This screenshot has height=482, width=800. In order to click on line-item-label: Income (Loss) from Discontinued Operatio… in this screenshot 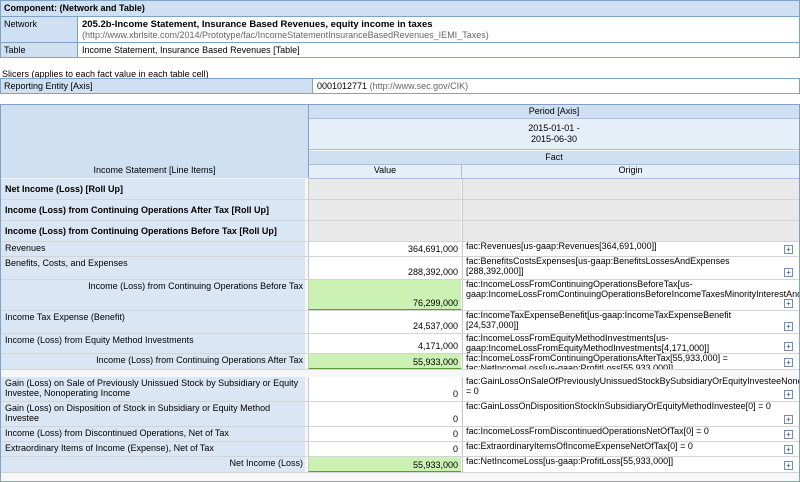, I will do `click(153, 434)`.